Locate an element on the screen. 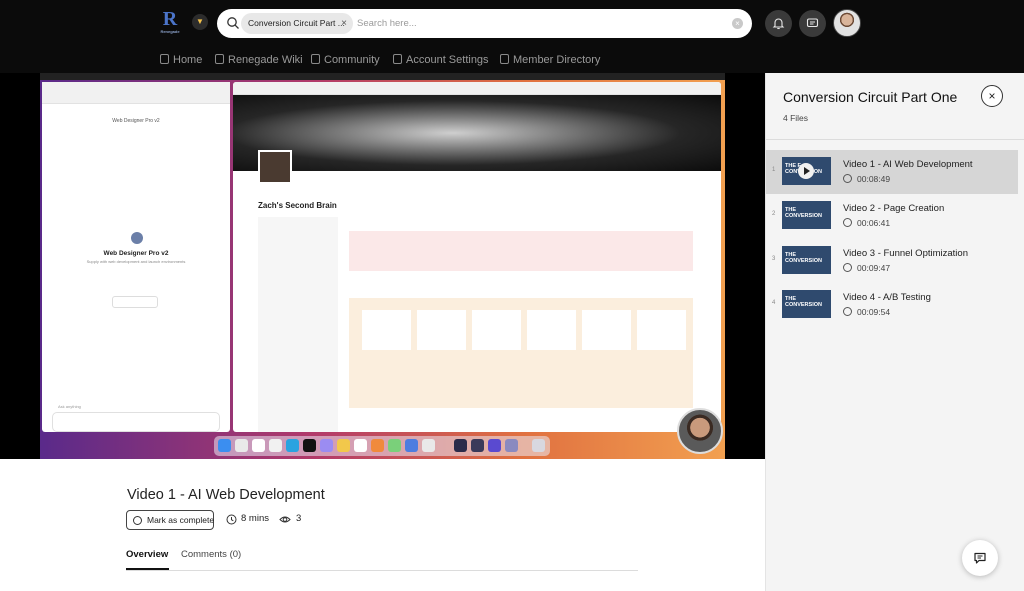 The image size is (1024, 591). chip-remove-icon: × is located at coordinates (344, 23).